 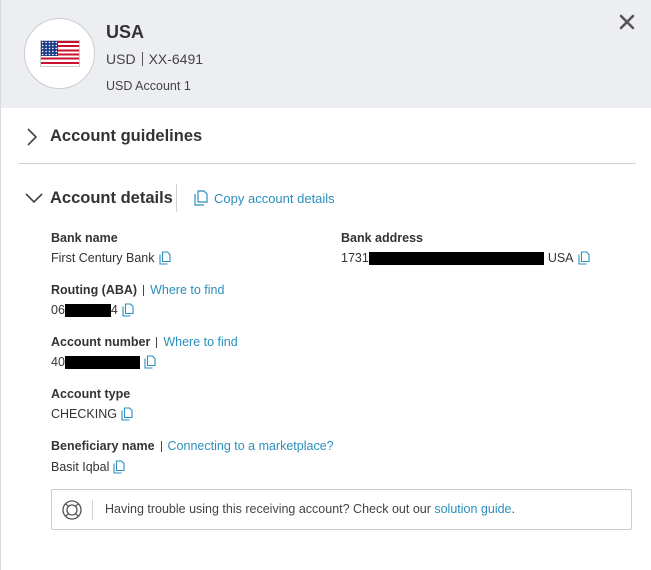 I want to click on account-details-title: Account details, so click(x=111, y=198).